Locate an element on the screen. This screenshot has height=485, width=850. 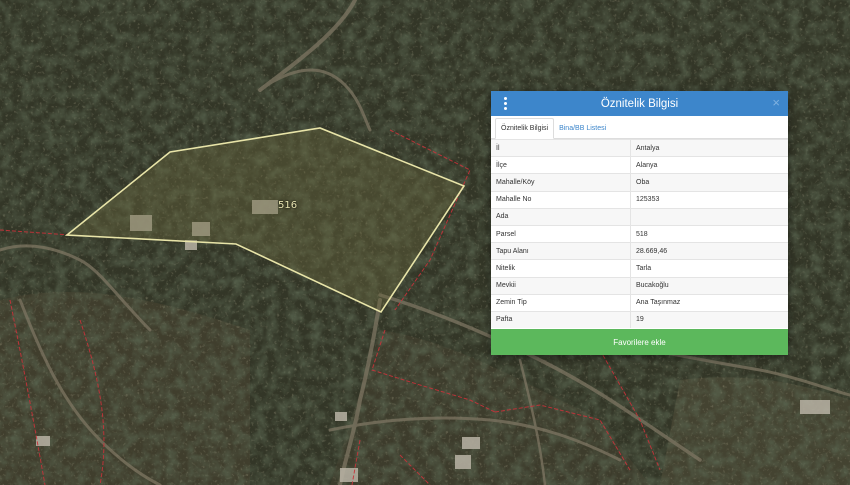
tab-attribute-info: Öznitelik Bilgisi is located at coordinates (525, 128).